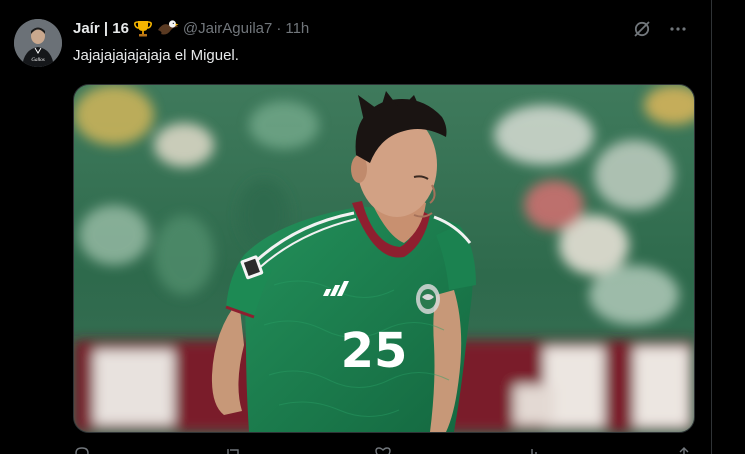 The width and height of the screenshot is (745, 454). Describe the element at coordinates (297, 28) in the screenshot. I see `timestamp: 11h` at that location.